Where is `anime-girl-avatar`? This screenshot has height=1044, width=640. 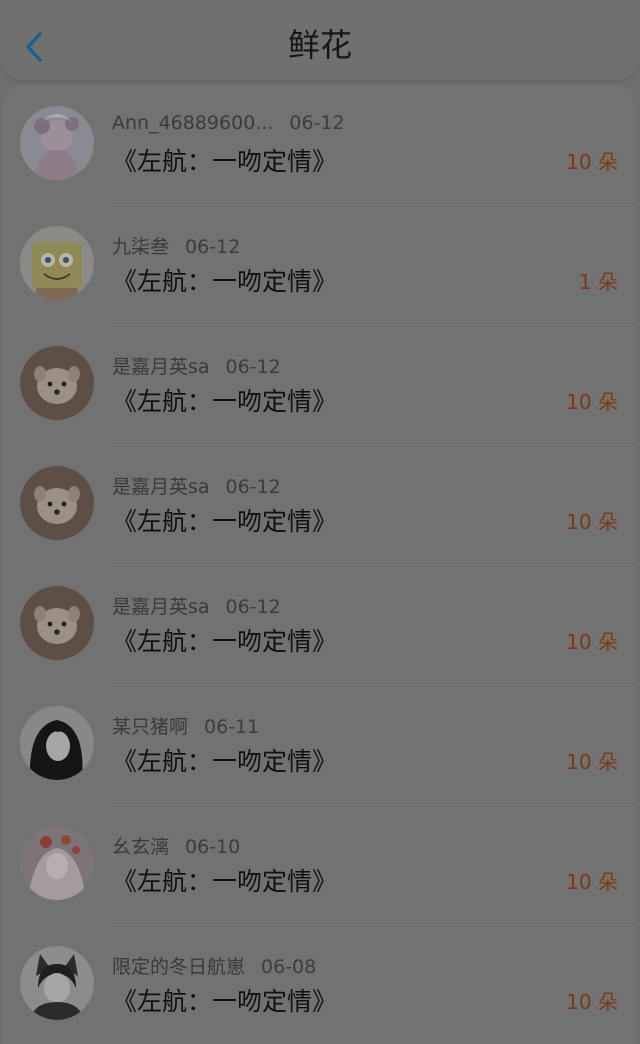 anime-girl-avatar is located at coordinates (57, 143).